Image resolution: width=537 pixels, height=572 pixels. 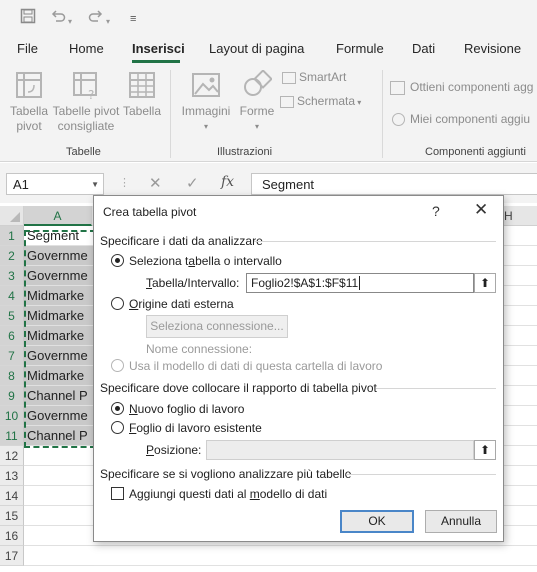 What do you see at coordinates (12, 296) in the screenshot?
I see `row-header: 4` at bounding box center [12, 296].